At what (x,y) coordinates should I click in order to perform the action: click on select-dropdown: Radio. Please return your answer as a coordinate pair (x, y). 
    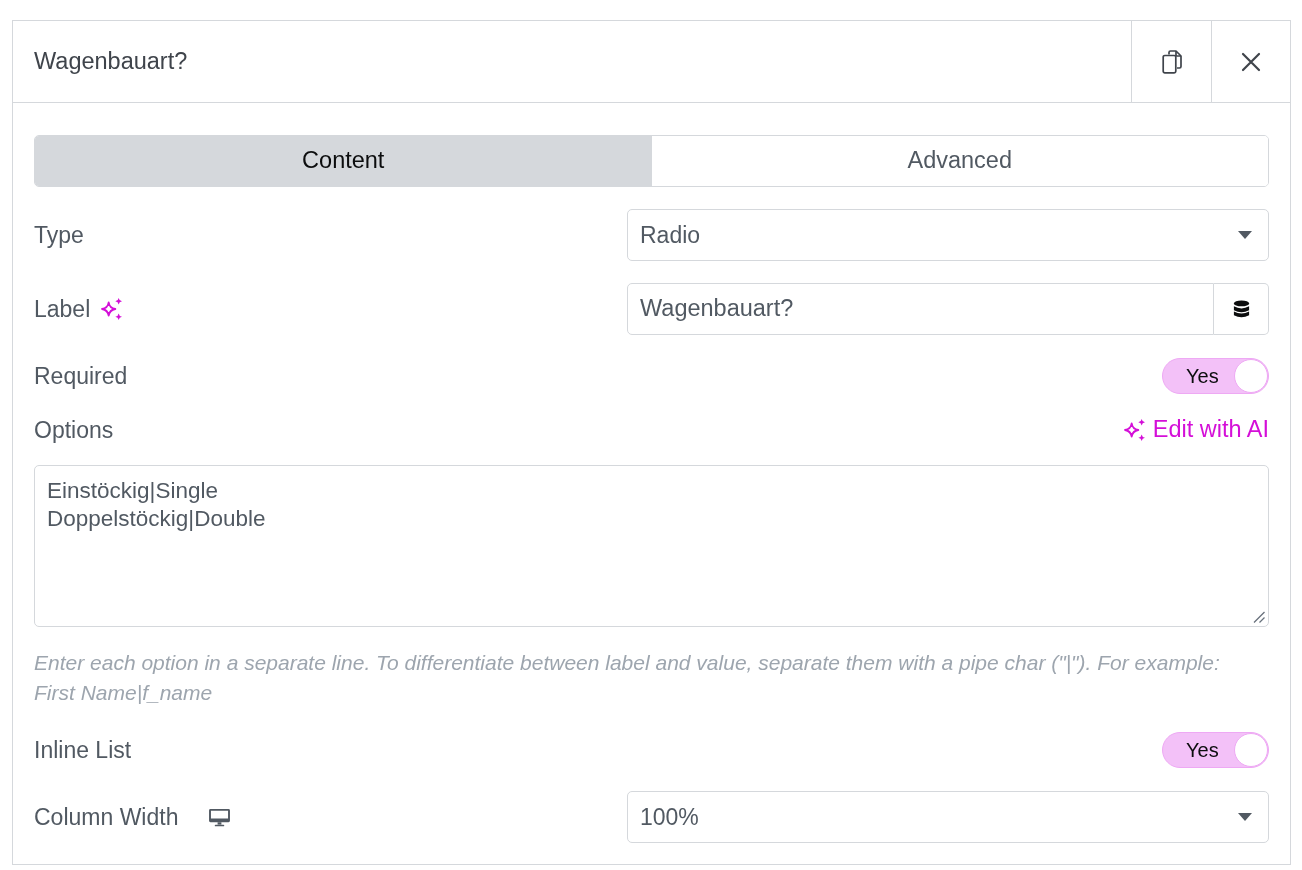
    Looking at the image, I should click on (948, 235).